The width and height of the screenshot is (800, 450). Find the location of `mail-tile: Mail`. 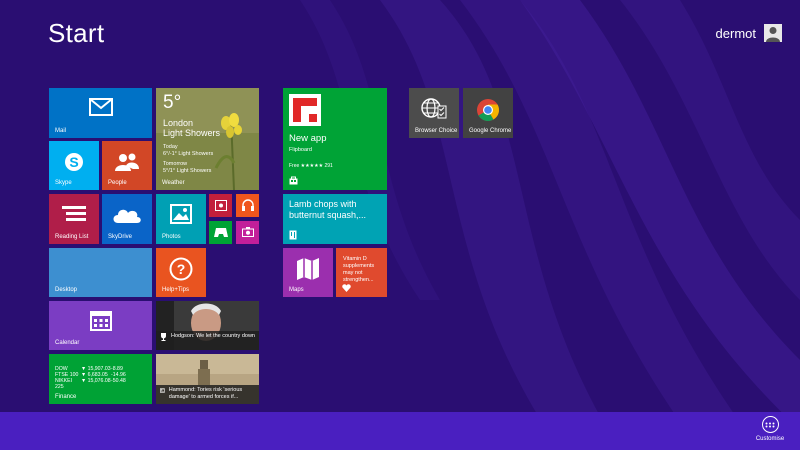

mail-tile: Mail is located at coordinates (100, 113).